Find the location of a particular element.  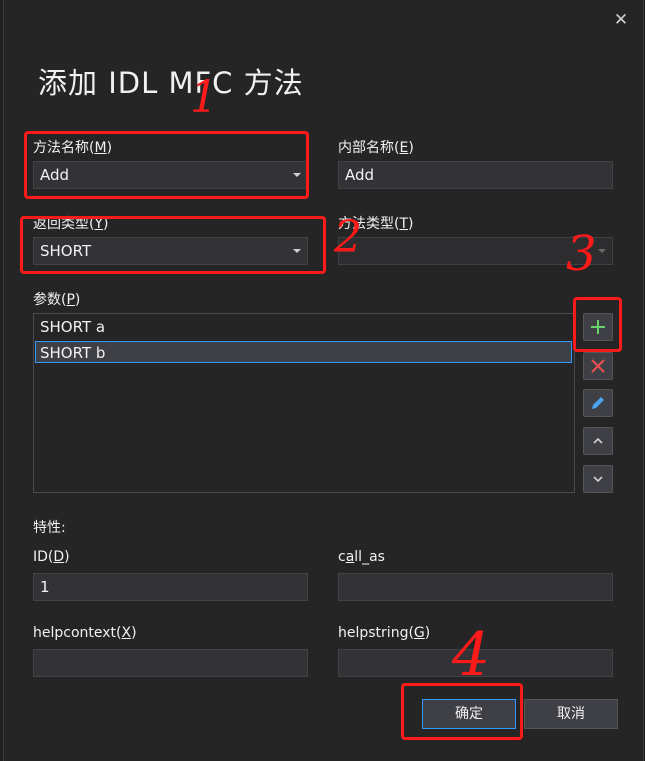

edit-parameter-button is located at coordinates (598, 403).